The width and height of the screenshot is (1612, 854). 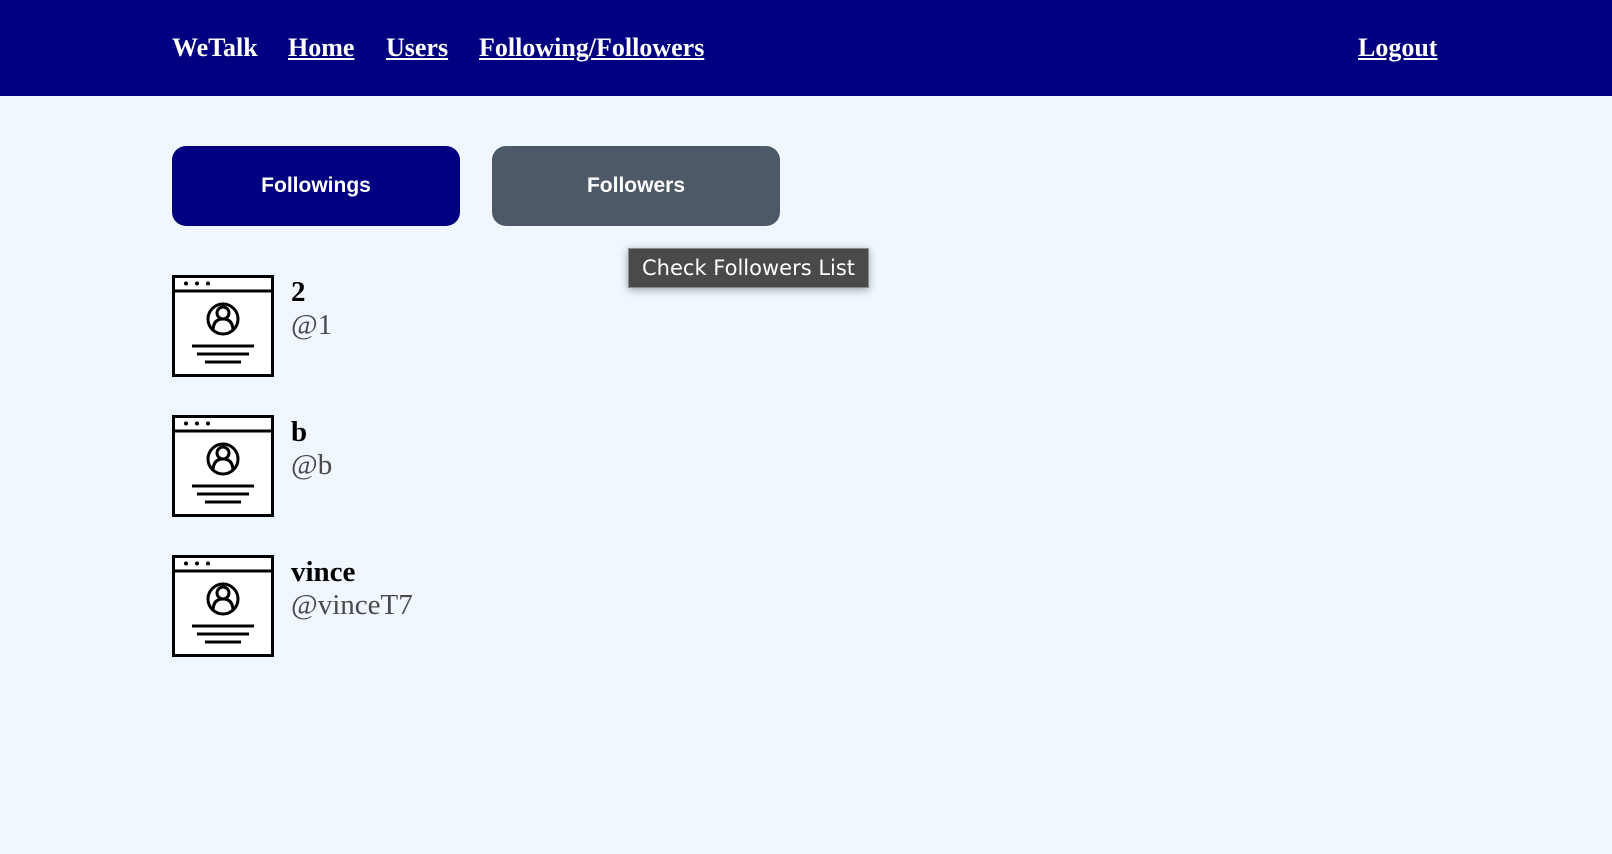 What do you see at coordinates (749, 268) in the screenshot?
I see `followers-tooltip: Check Followers List` at bounding box center [749, 268].